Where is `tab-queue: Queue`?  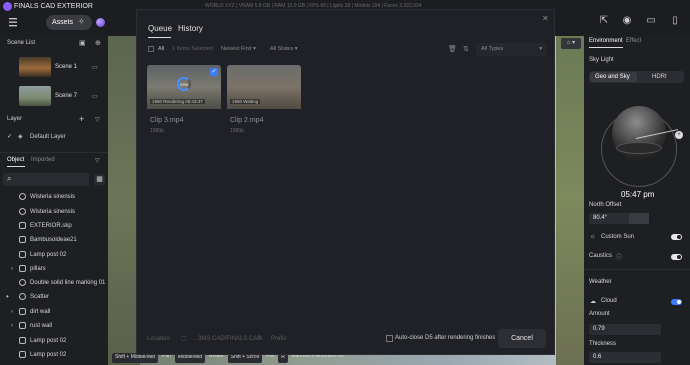 tab-queue: Queue is located at coordinates (160, 28).